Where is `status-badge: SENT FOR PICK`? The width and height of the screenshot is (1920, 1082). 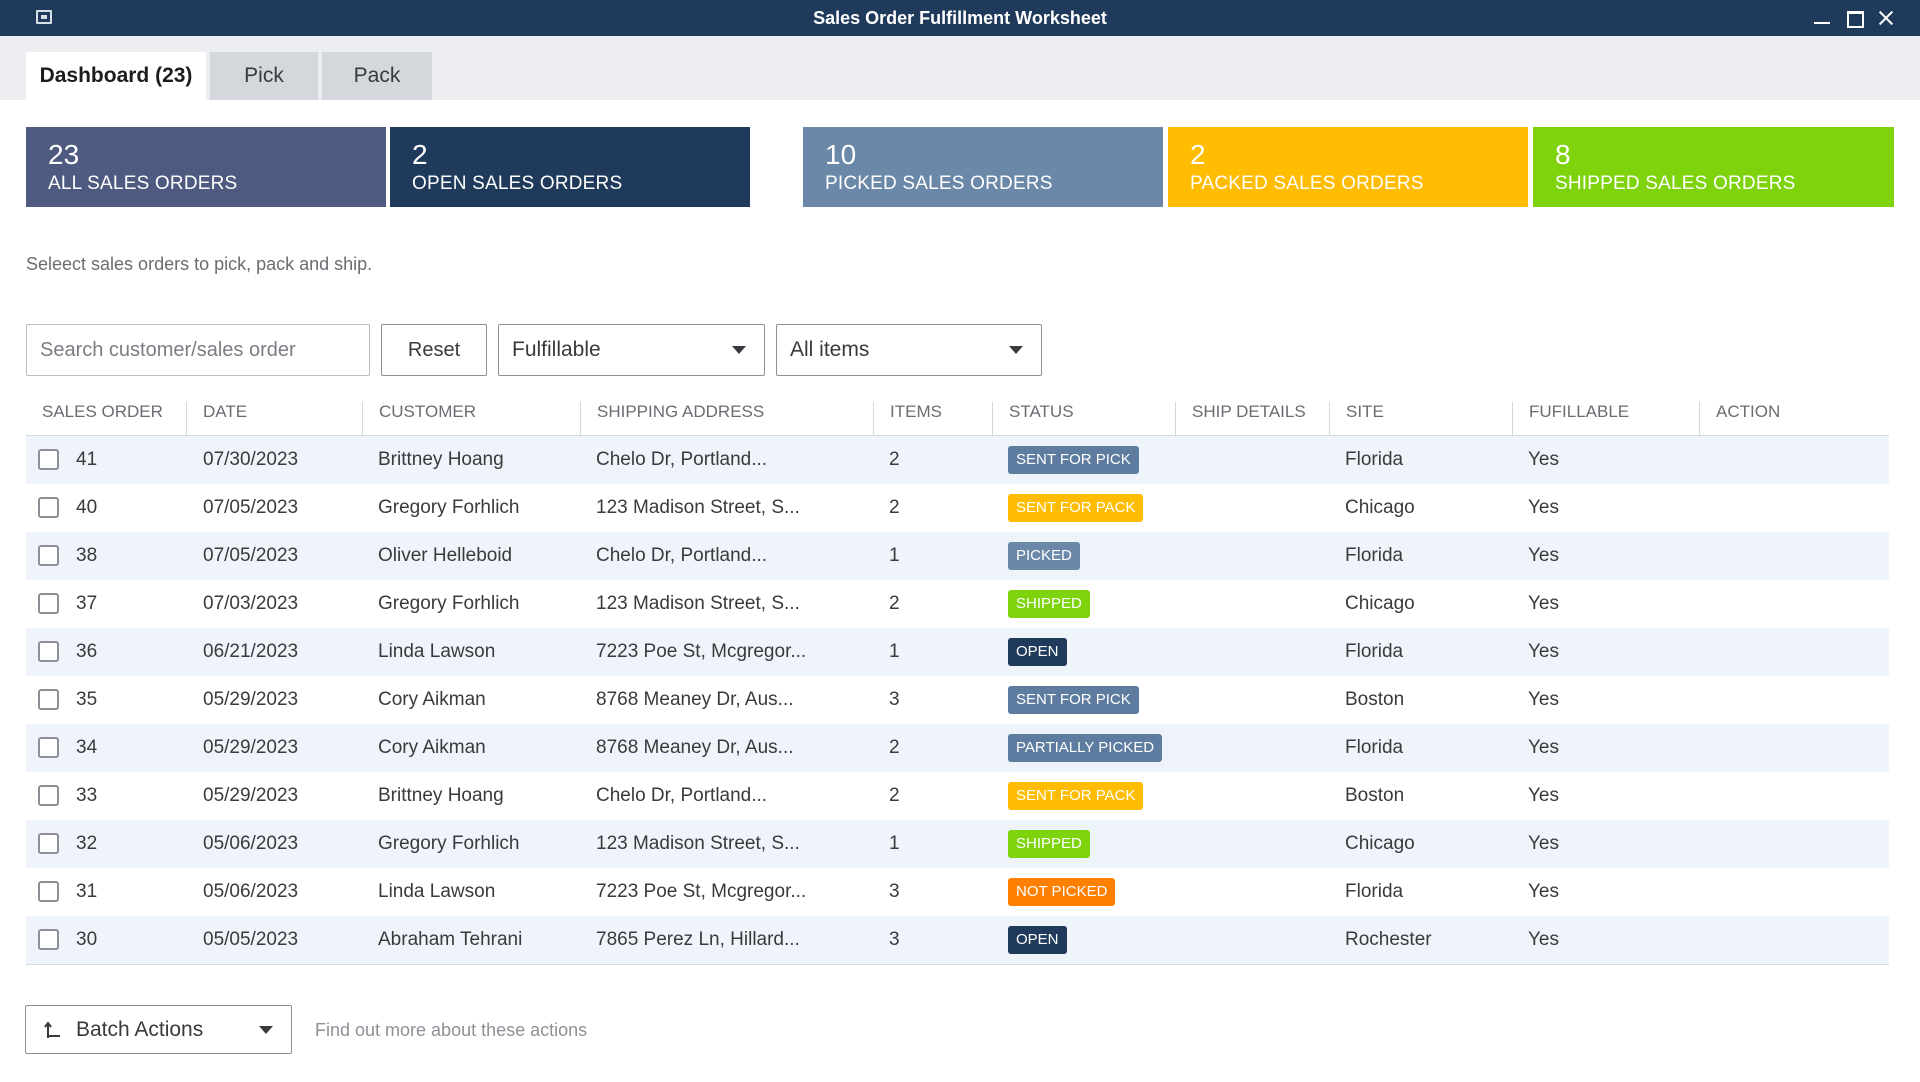
status-badge: SENT FOR PICK is located at coordinates (1073, 699).